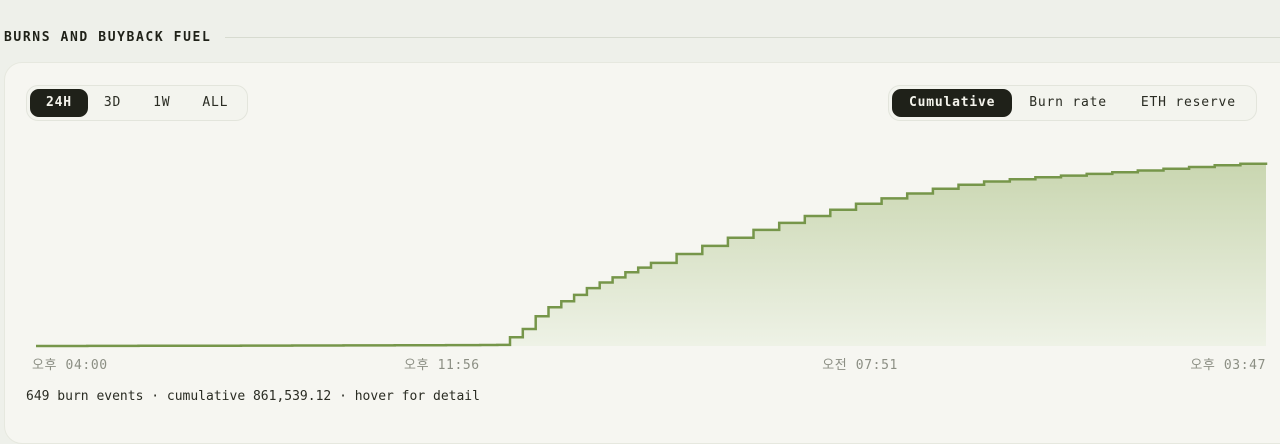 This screenshot has height=444, width=1280. Describe the element at coordinates (59, 103) in the screenshot. I see `range-24h-button: 24H` at that location.